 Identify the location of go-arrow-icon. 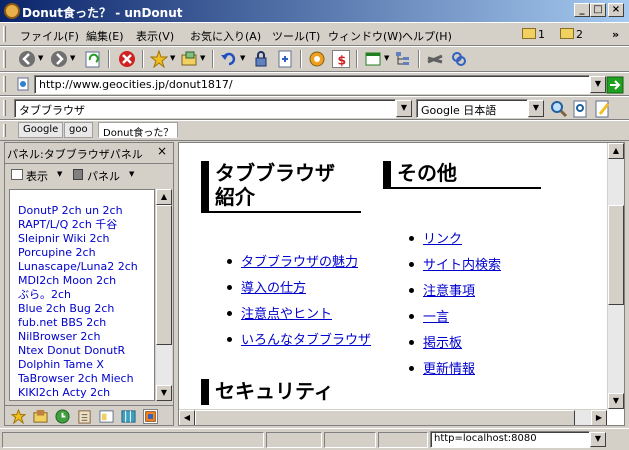
(615, 85).